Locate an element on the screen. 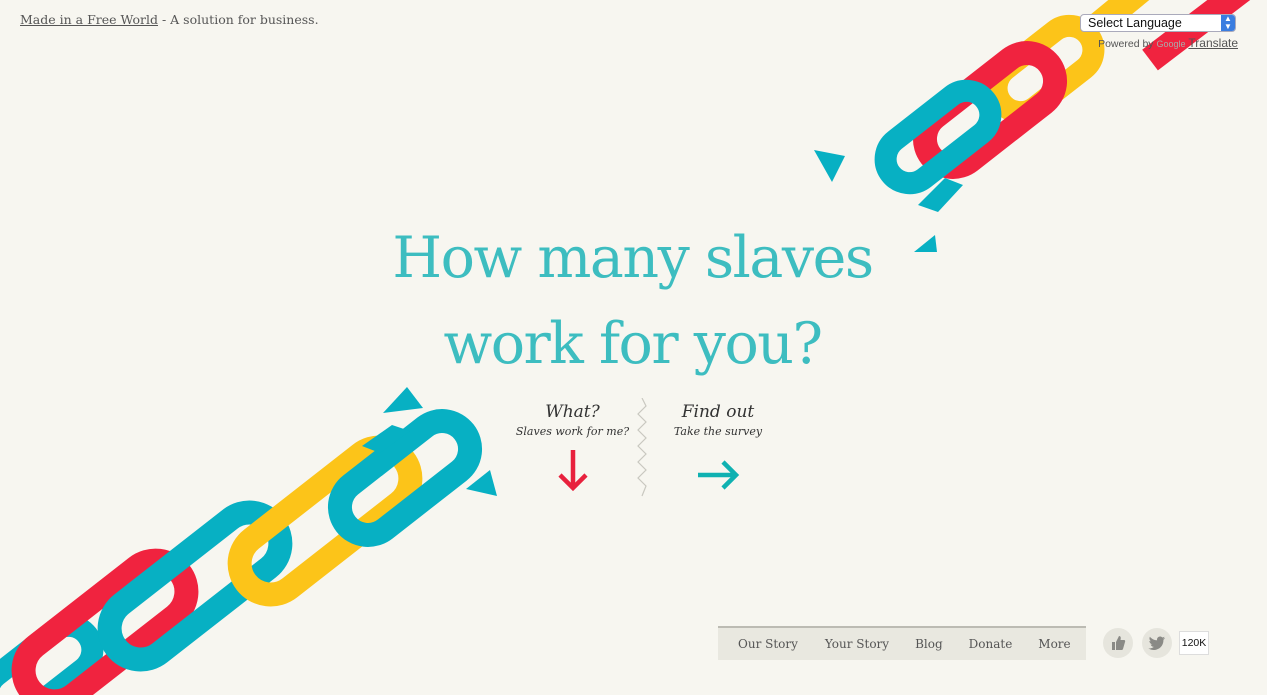 The height and width of the screenshot is (695, 1267). google-logo: Google is located at coordinates (1171, 44).